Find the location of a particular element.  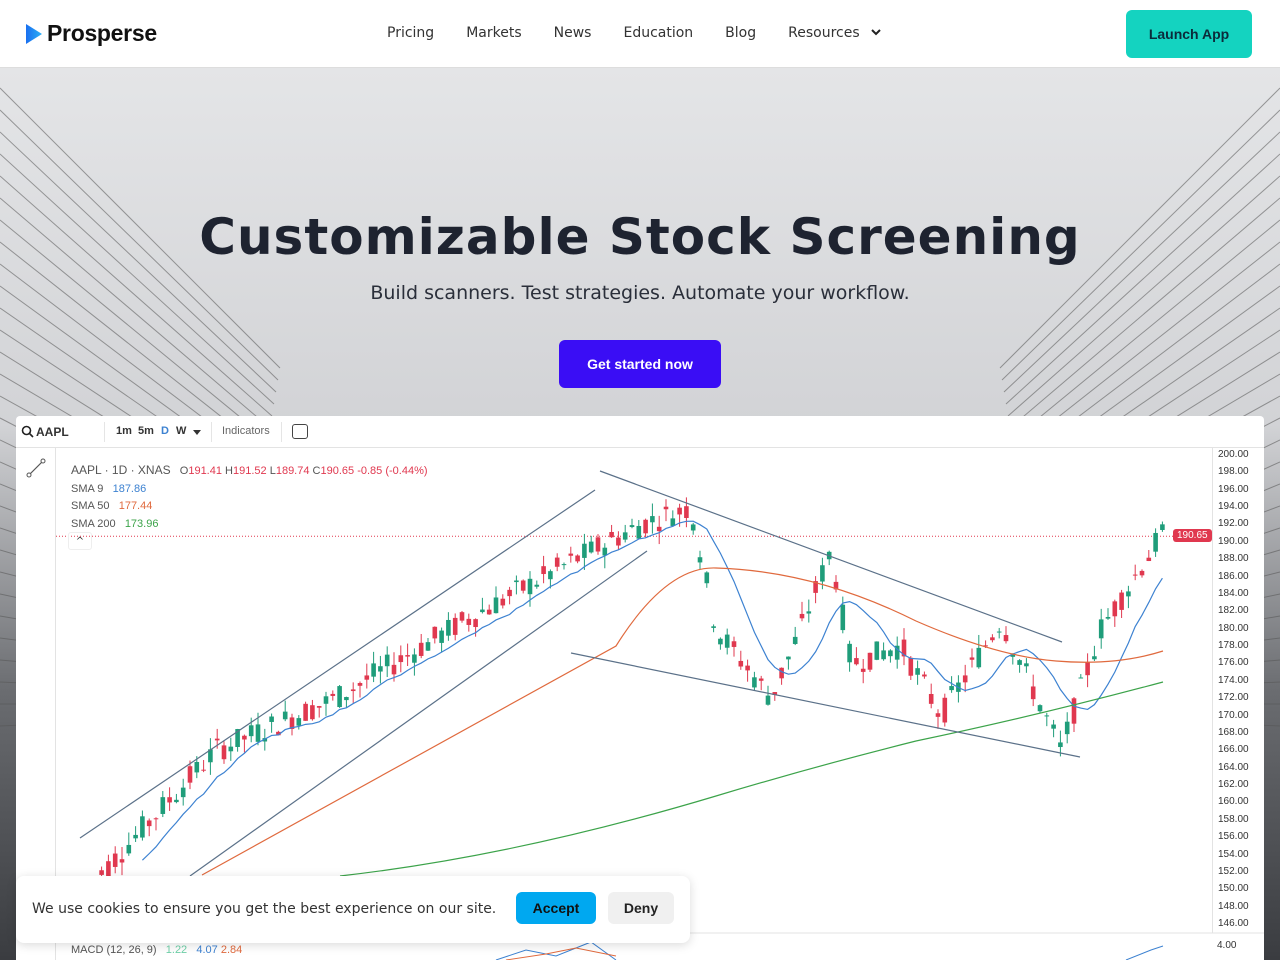

brand-name: Prosperse is located at coordinates (102, 33).